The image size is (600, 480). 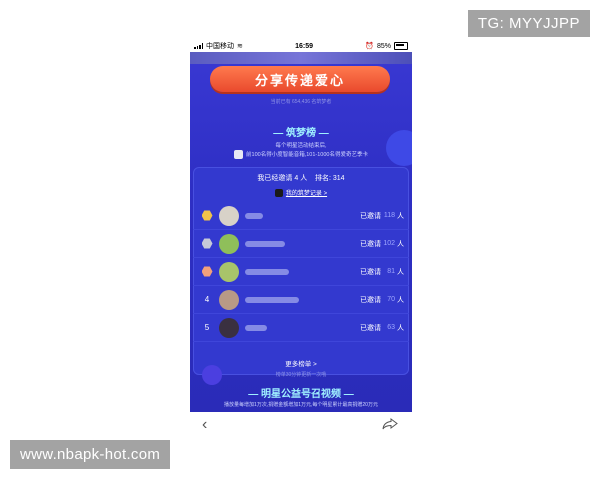 I want to click on my-record-link: 我的筑梦记录 >, so click(x=301, y=192).